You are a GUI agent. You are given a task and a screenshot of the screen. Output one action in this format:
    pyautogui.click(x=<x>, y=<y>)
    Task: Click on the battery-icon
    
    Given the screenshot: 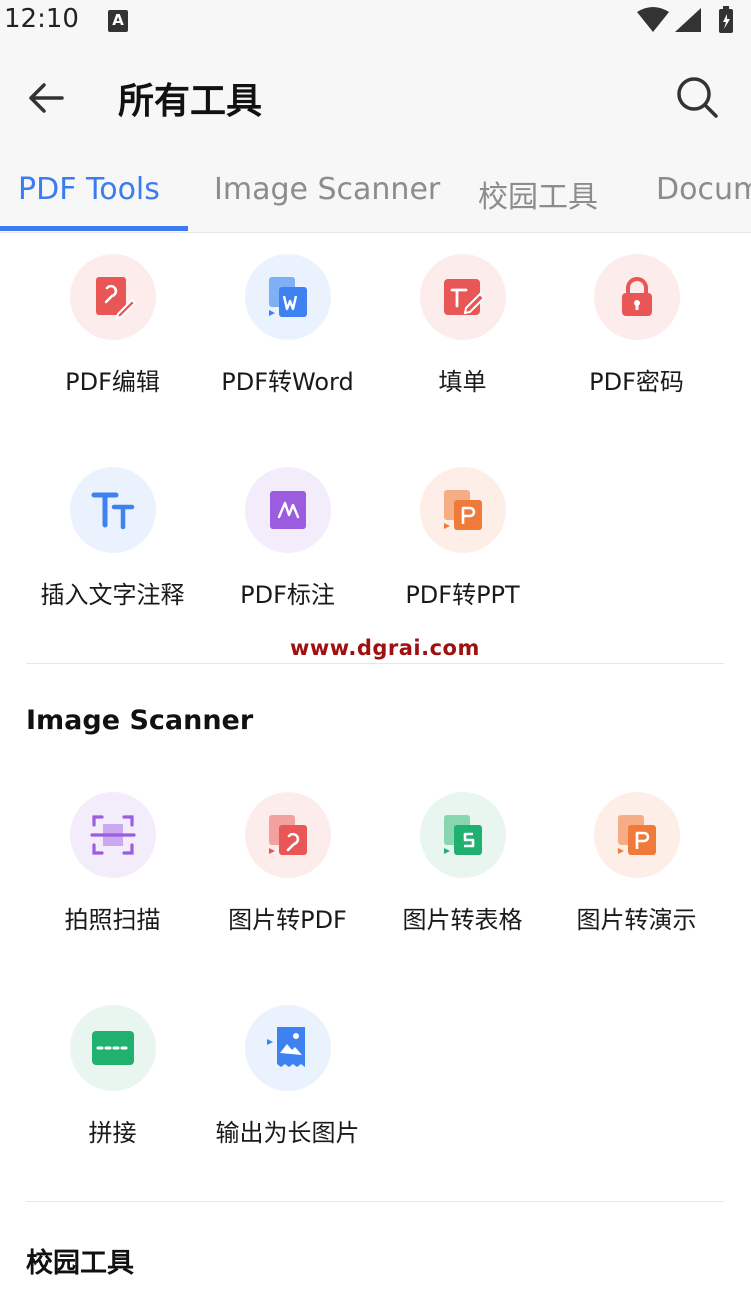 What is the action you would take?
    pyautogui.click(x=726, y=19)
    